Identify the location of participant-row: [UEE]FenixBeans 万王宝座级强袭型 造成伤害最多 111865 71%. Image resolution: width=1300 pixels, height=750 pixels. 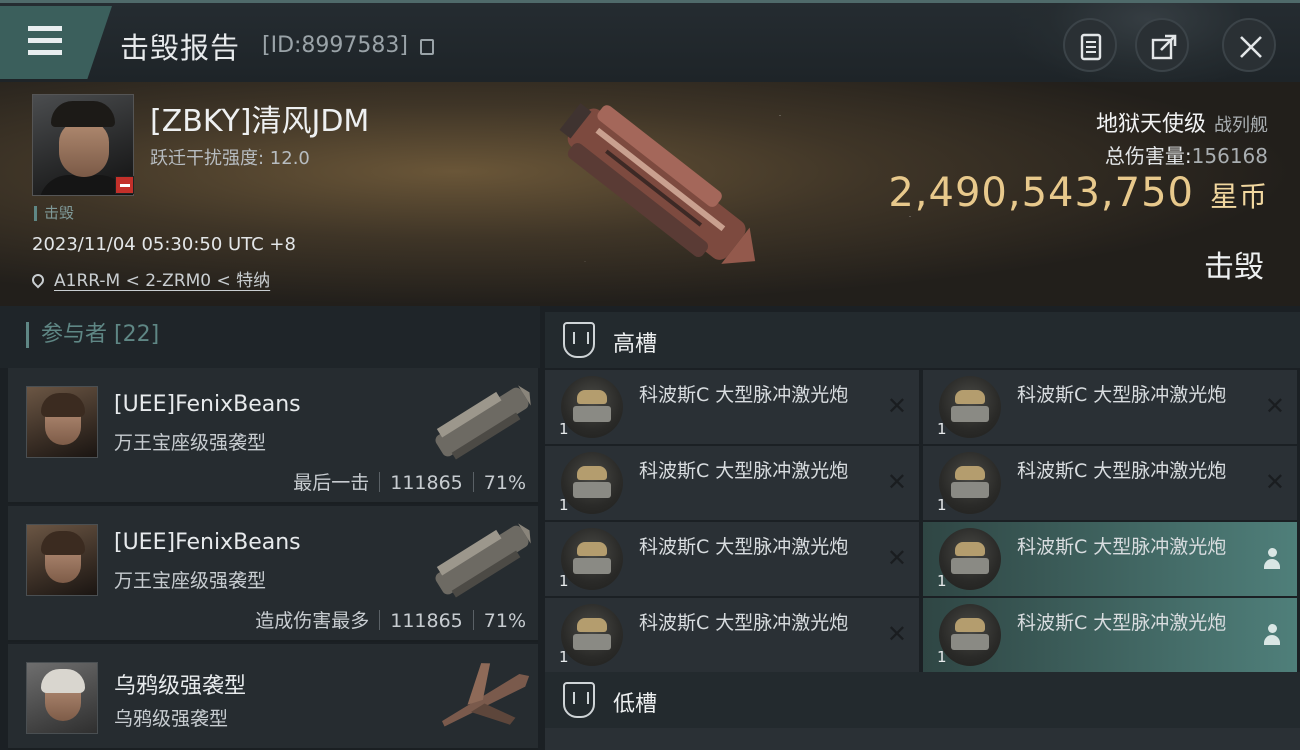
(273, 574).